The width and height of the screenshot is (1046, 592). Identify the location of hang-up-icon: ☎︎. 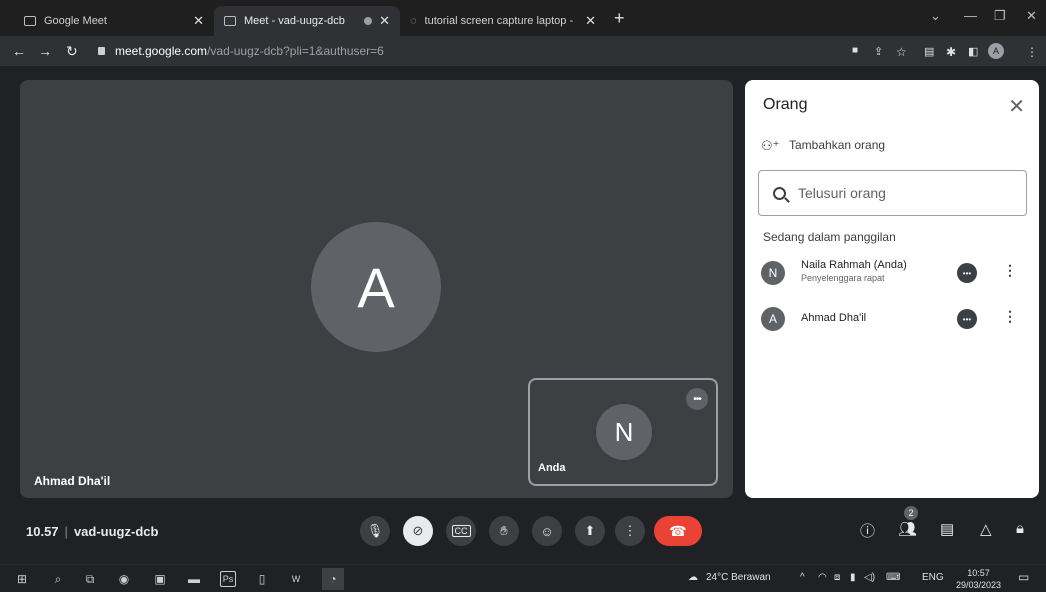
(678, 530).